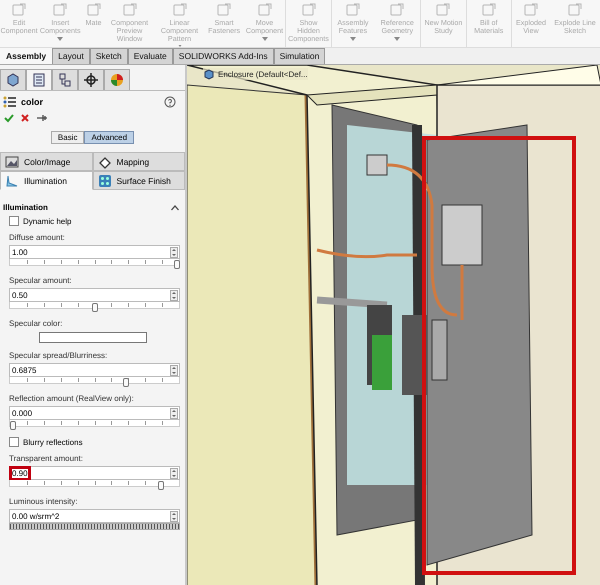 The image size is (600, 585). Describe the element at coordinates (94, 516) in the screenshot. I see `number-field: 0.00 w/srm^2` at that location.